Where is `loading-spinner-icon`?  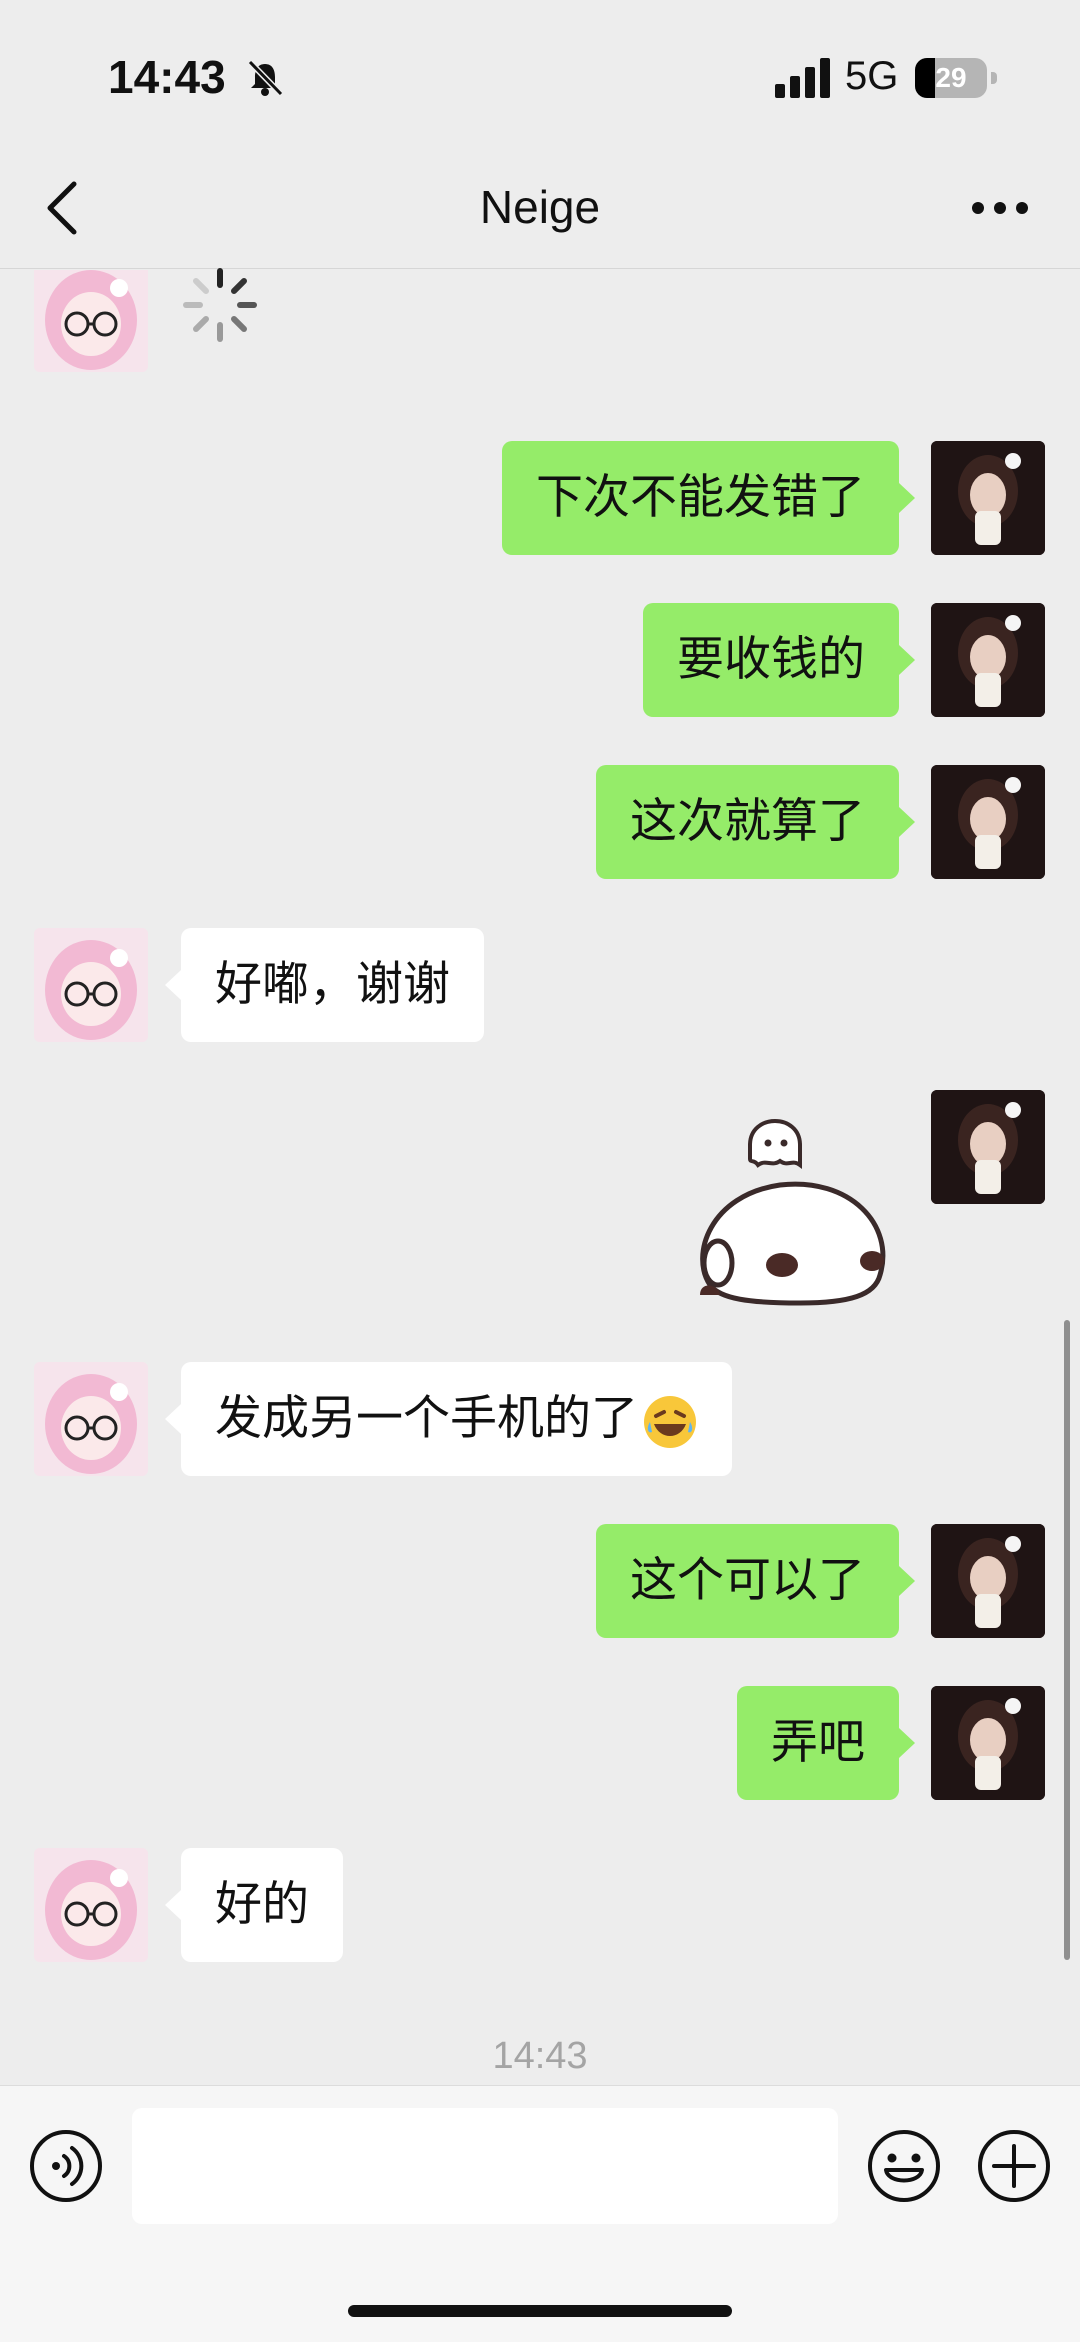
loading-spinner-icon is located at coordinates (220, 305).